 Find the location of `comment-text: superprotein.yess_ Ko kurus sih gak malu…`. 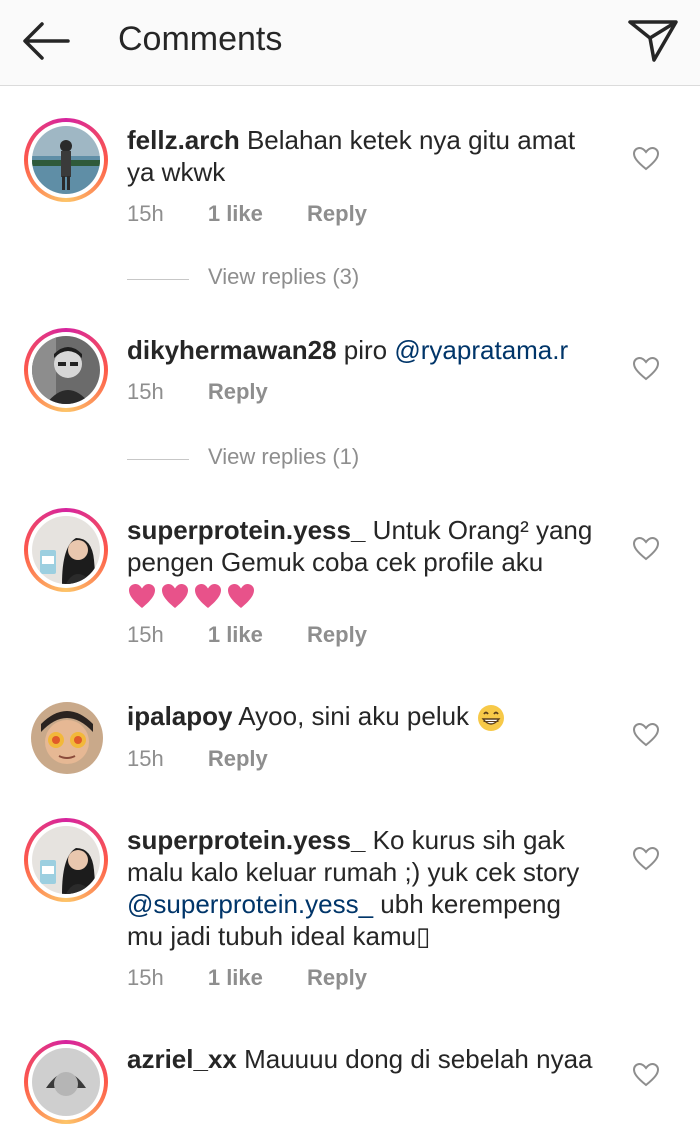

comment-text: superprotein.yess_ Ko kurus sih gak malu… is located at coordinates (367, 888).